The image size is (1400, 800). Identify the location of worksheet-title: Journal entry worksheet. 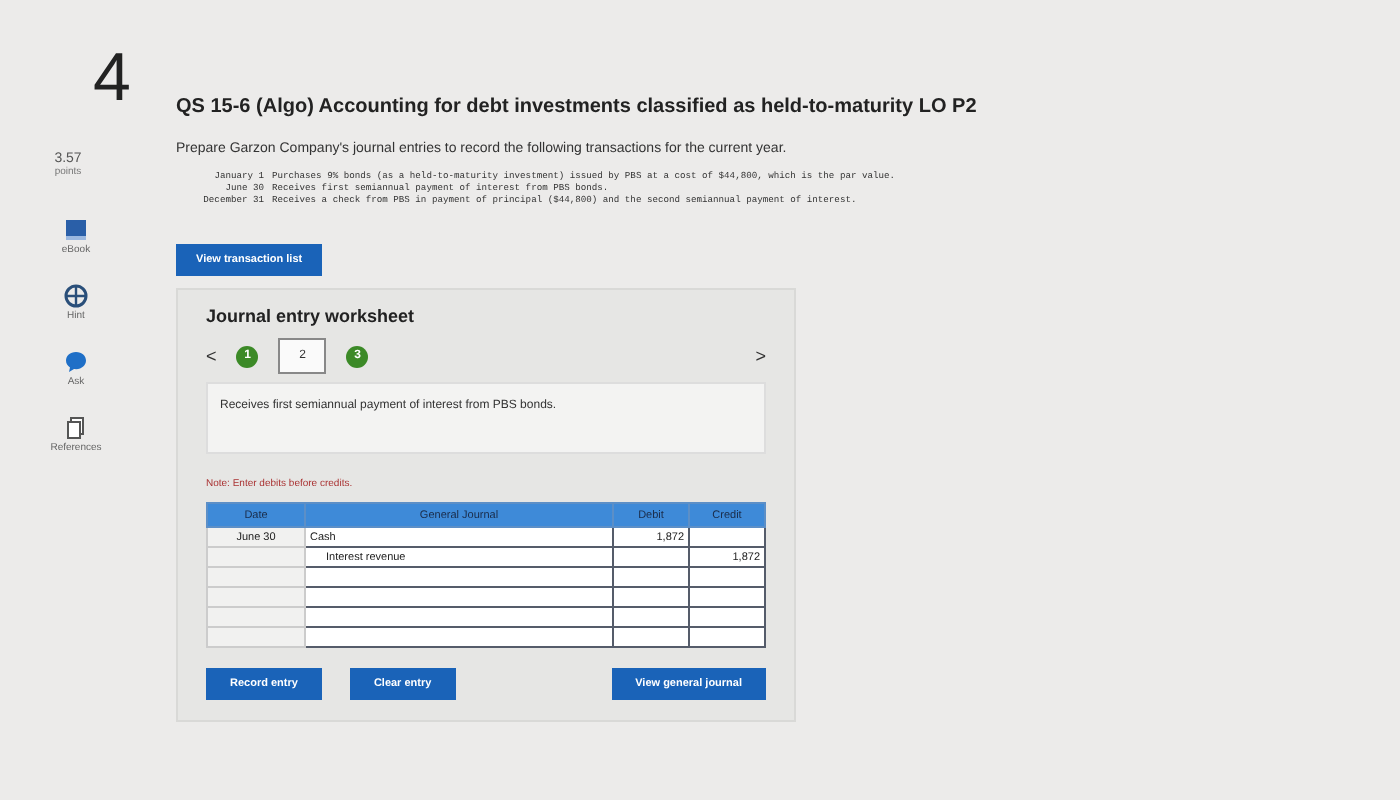
(311, 316).